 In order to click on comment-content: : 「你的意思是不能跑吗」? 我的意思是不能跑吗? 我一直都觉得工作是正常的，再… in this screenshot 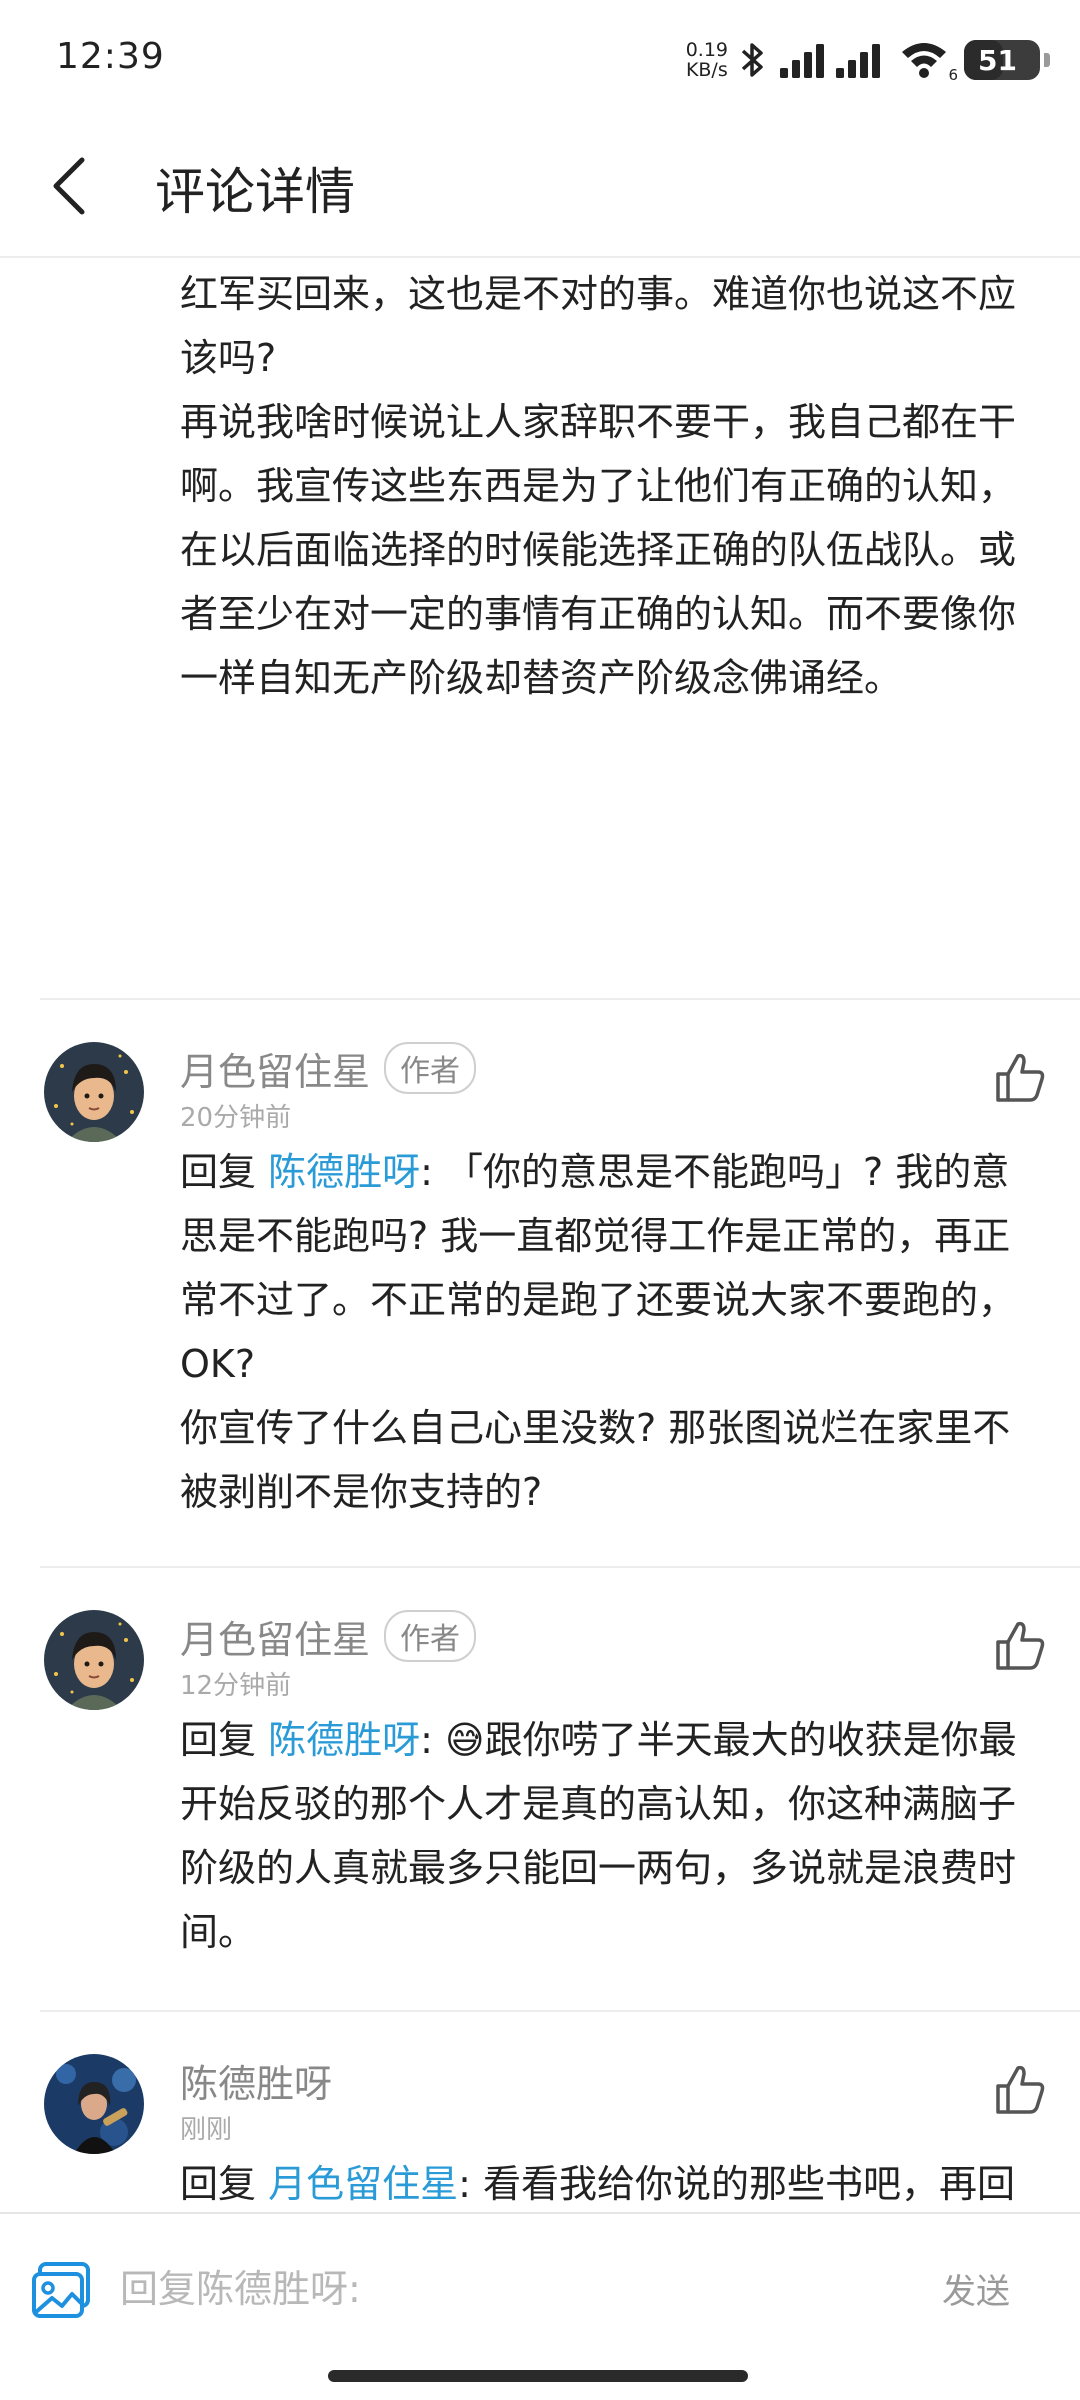, I will do `click(598, 1332)`.